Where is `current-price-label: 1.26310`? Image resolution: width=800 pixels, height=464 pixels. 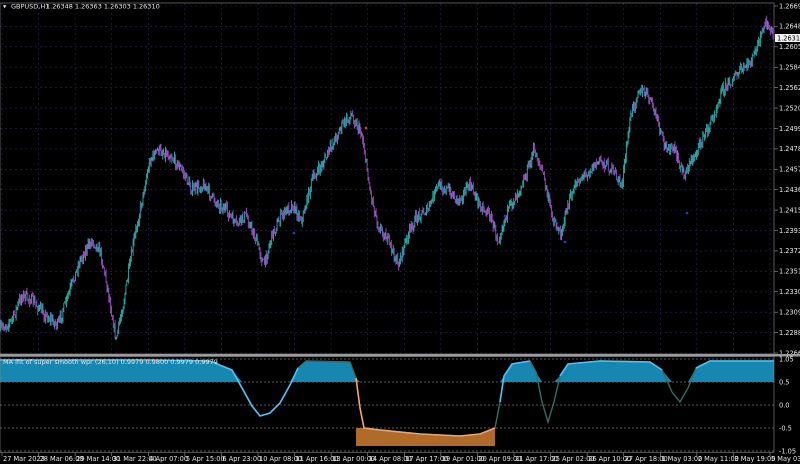
current-price-label: 1.26310 is located at coordinates (788, 38).